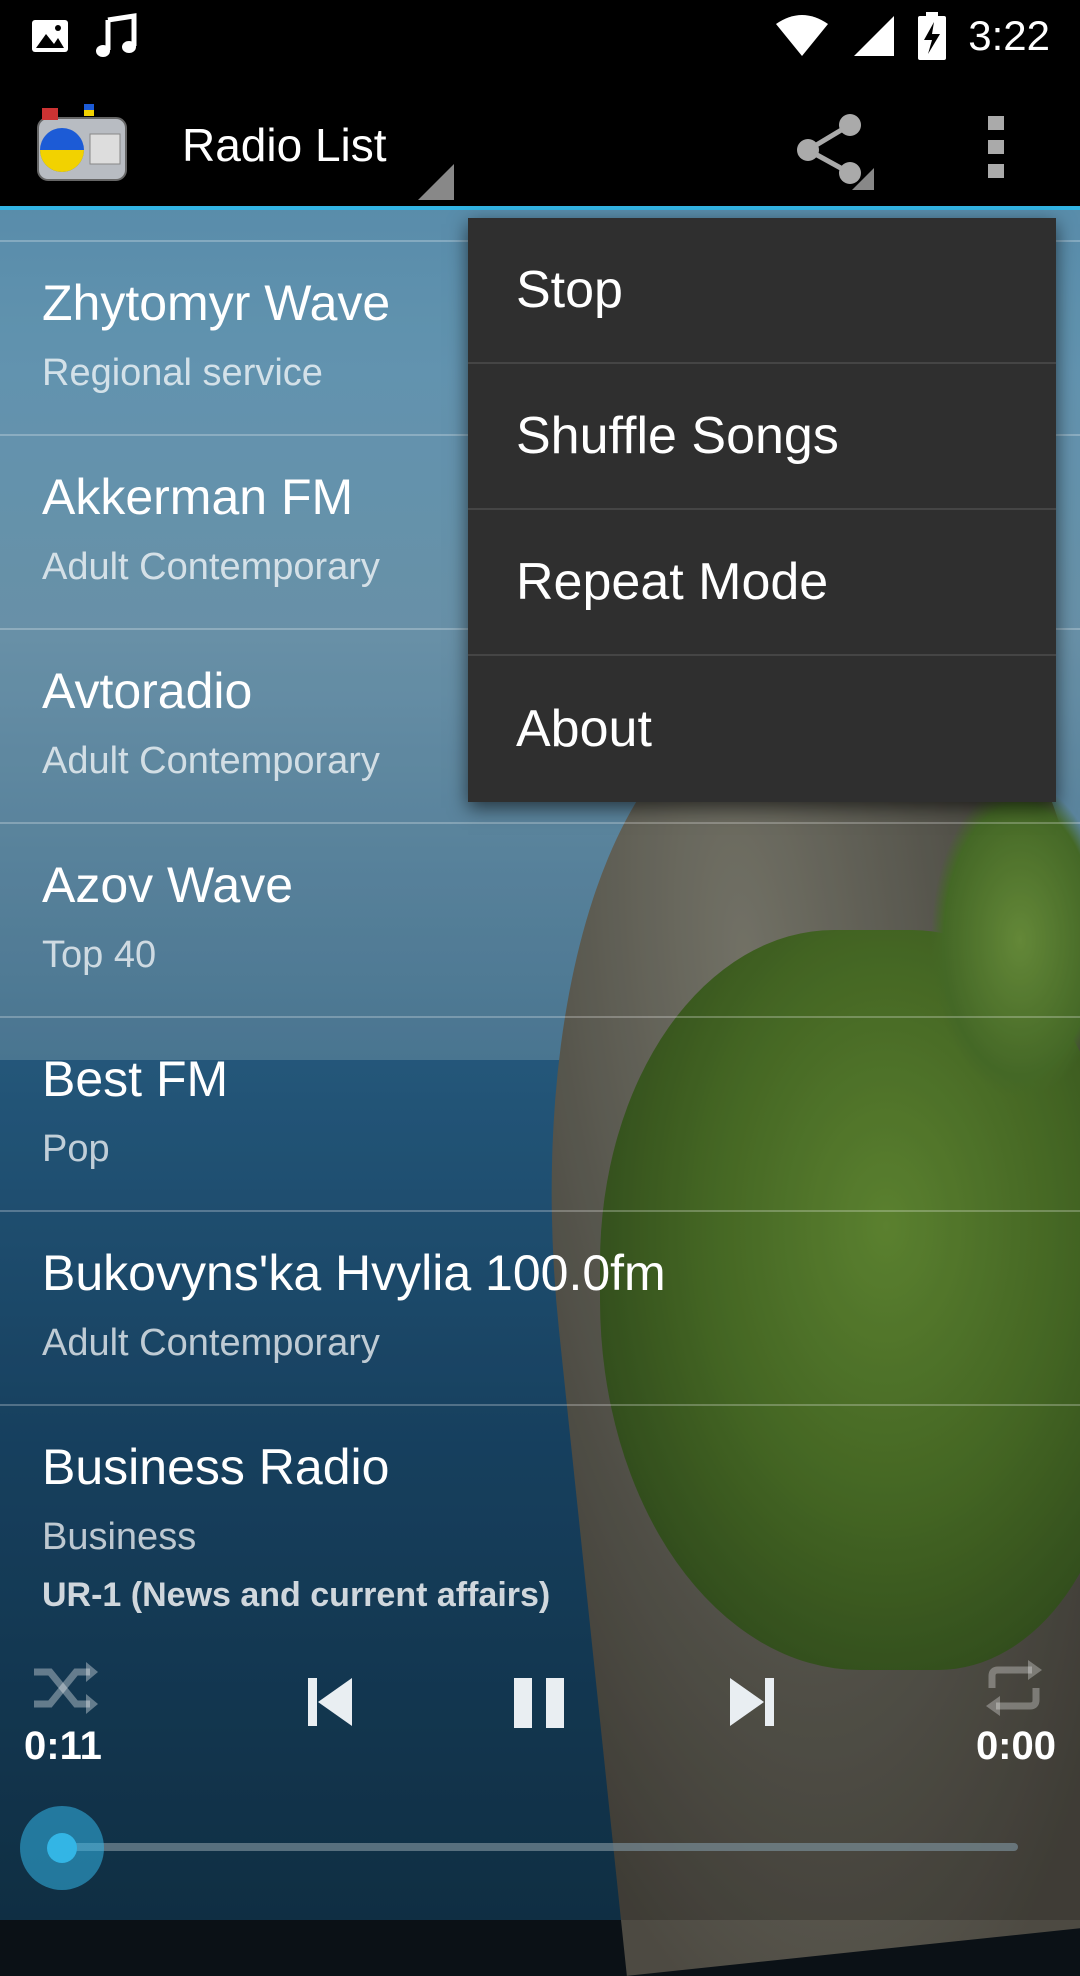 This screenshot has width=1080, height=1976. I want to click on seek-thumb-dot, so click(62, 1848).